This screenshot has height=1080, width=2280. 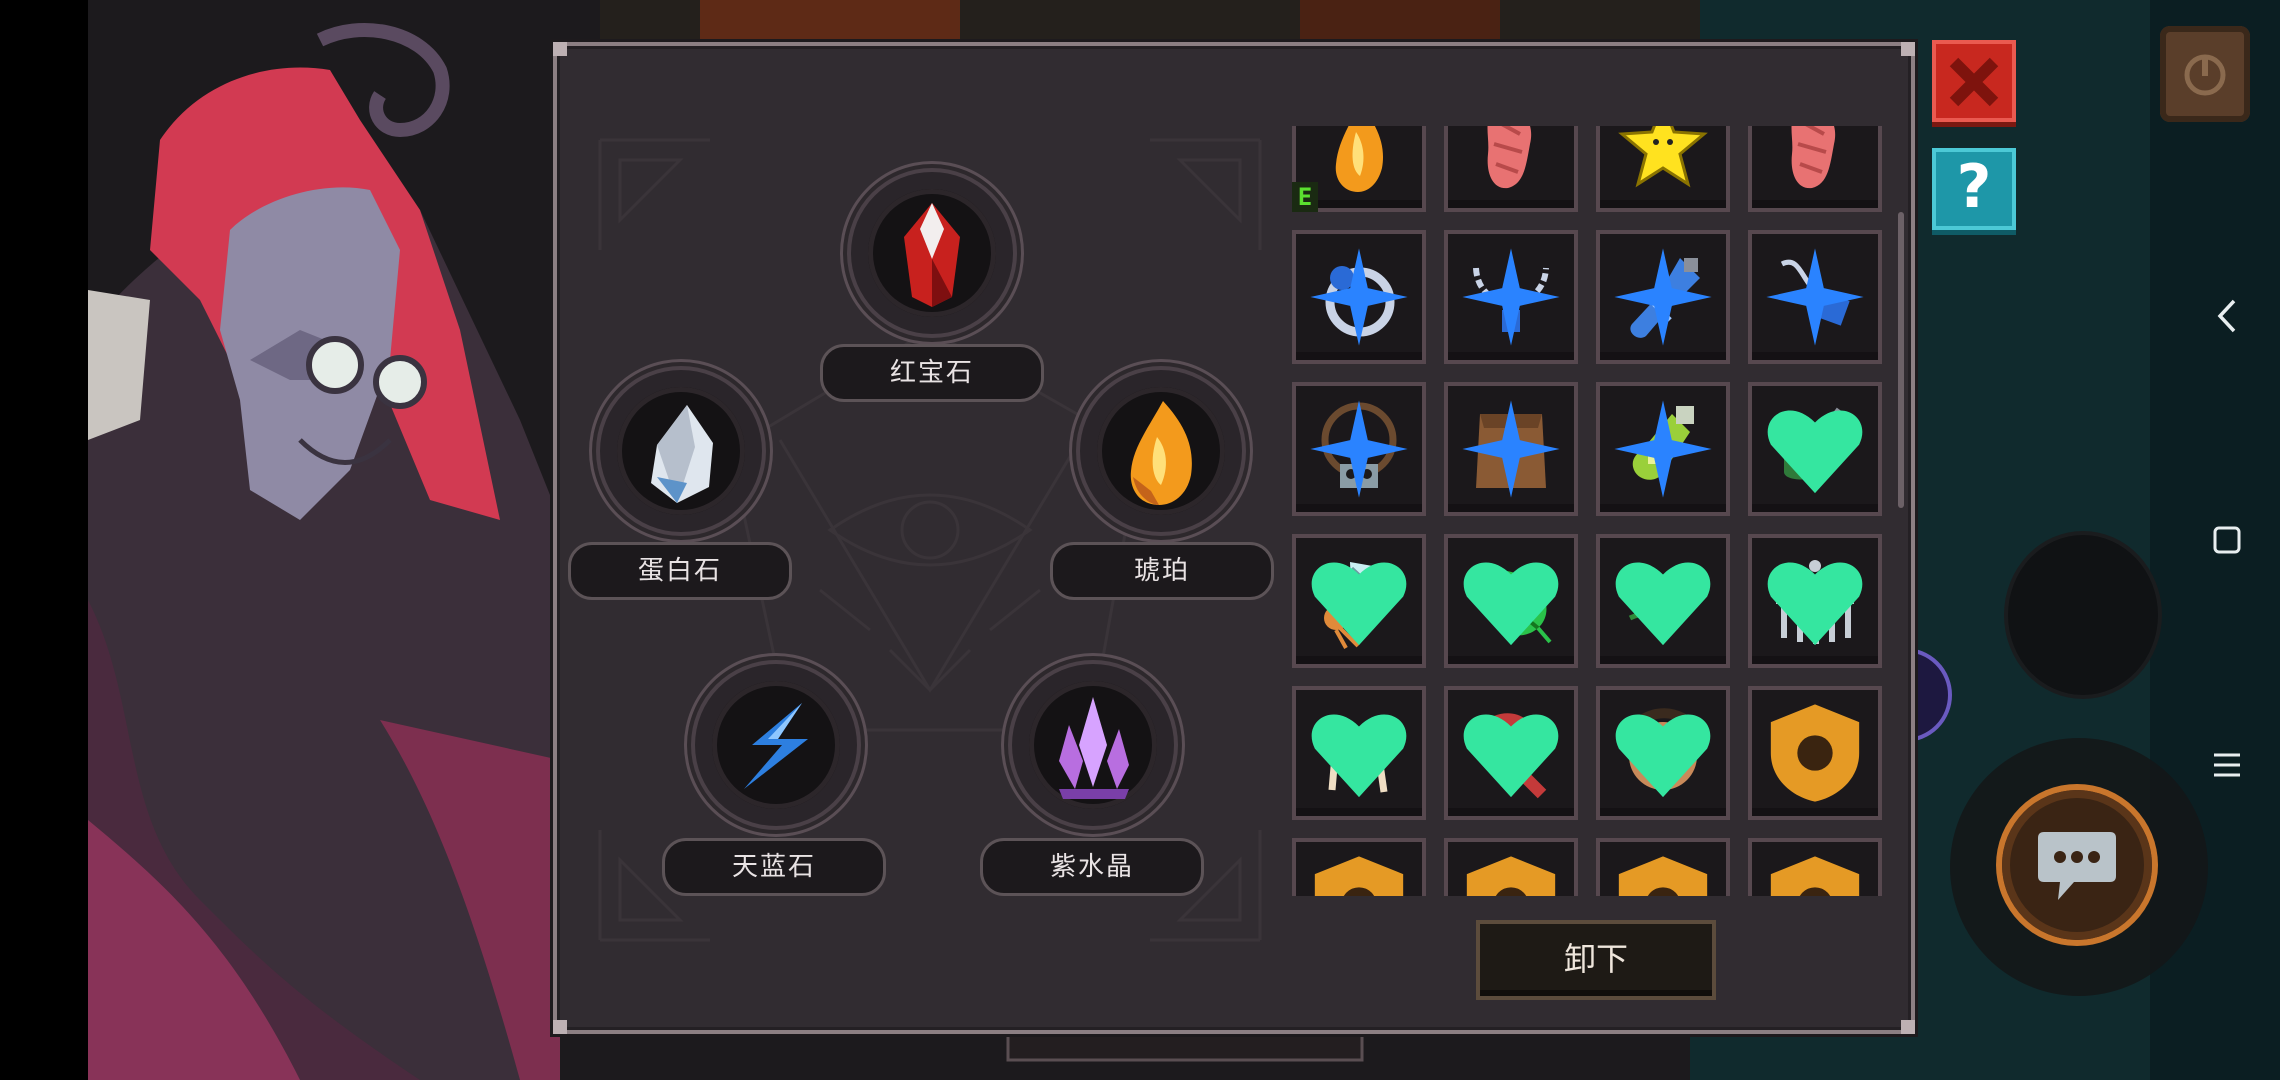 What do you see at coordinates (2083, 615) in the screenshot?
I see `attack-joystick` at bounding box center [2083, 615].